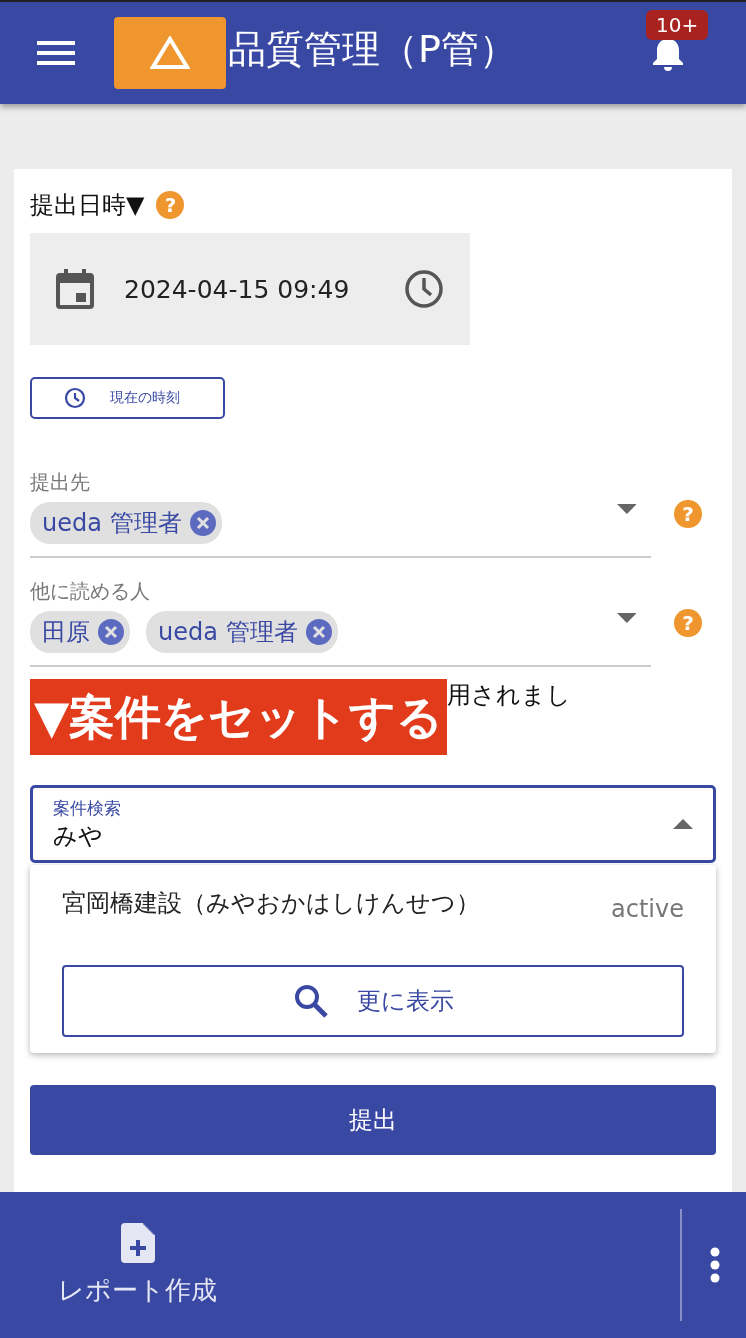  Describe the element at coordinates (372, 49) in the screenshot. I see `app-title: 品質管理（P管）` at that location.